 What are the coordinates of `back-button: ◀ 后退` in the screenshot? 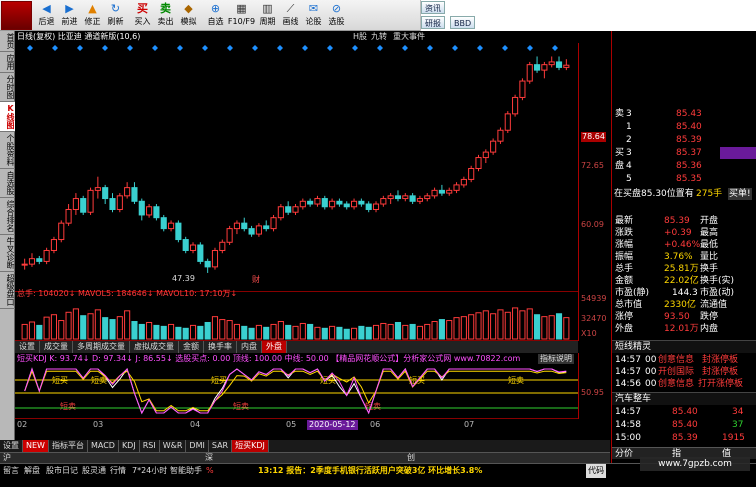 It's located at (46, 15).